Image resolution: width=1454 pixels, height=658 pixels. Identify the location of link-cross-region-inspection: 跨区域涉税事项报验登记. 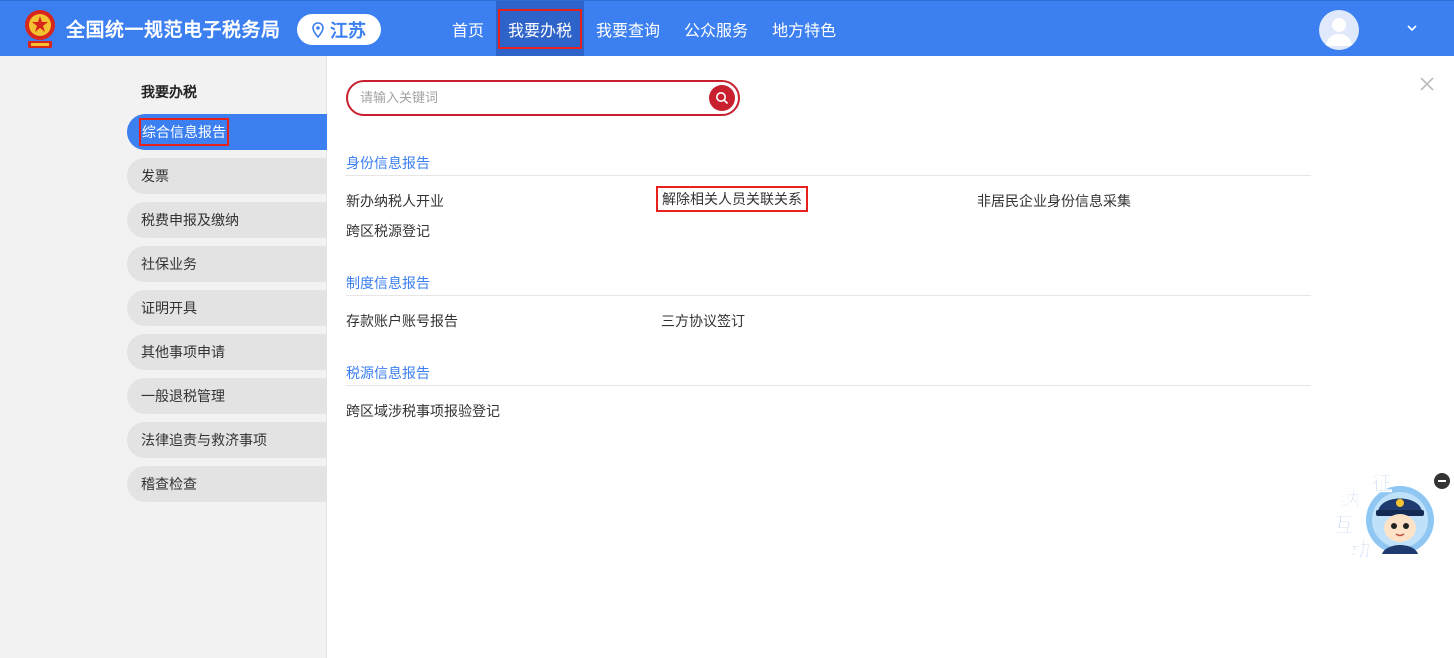
(423, 411).